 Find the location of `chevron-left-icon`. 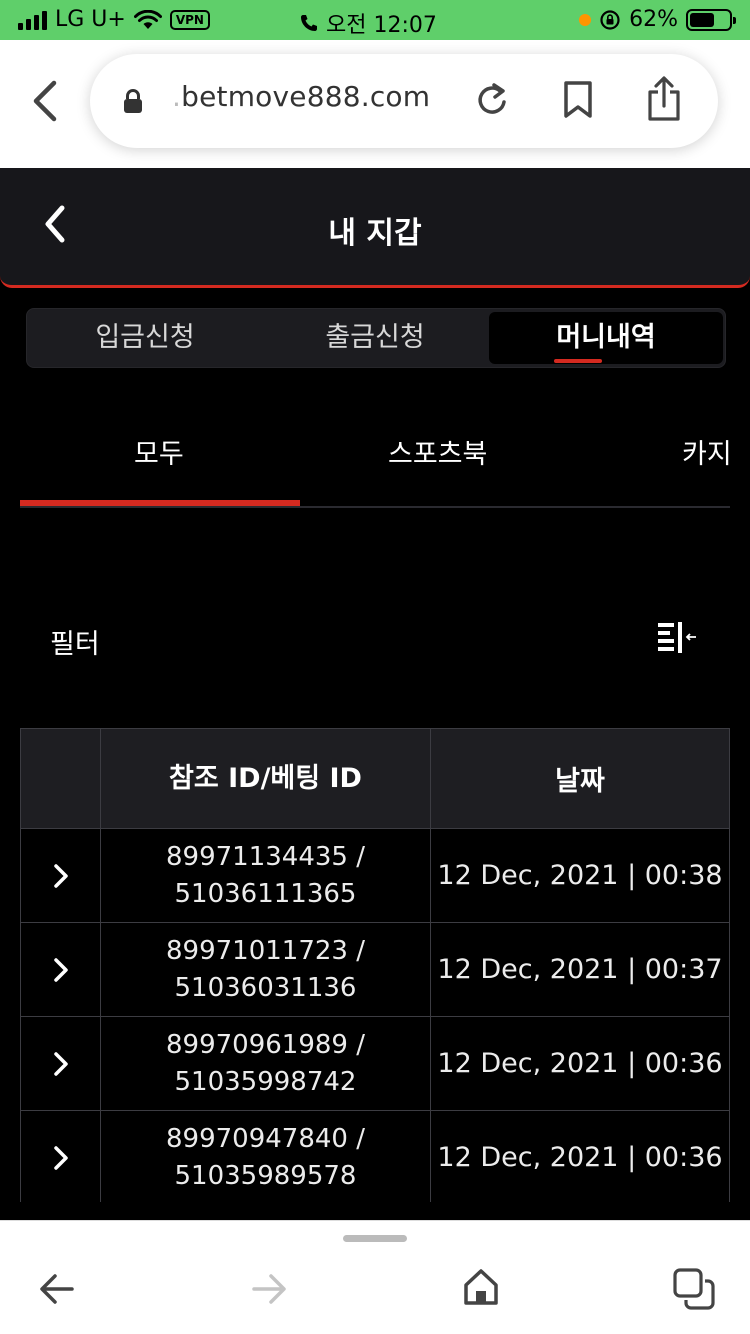

chevron-left-icon is located at coordinates (45, 101).